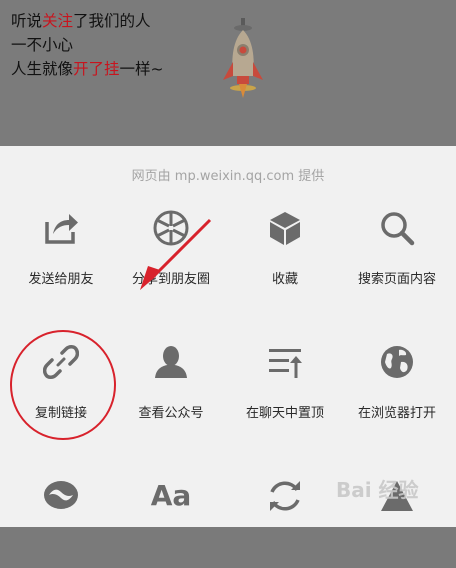 This screenshot has height=568, width=456. I want to click on globe-icon, so click(397, 362).